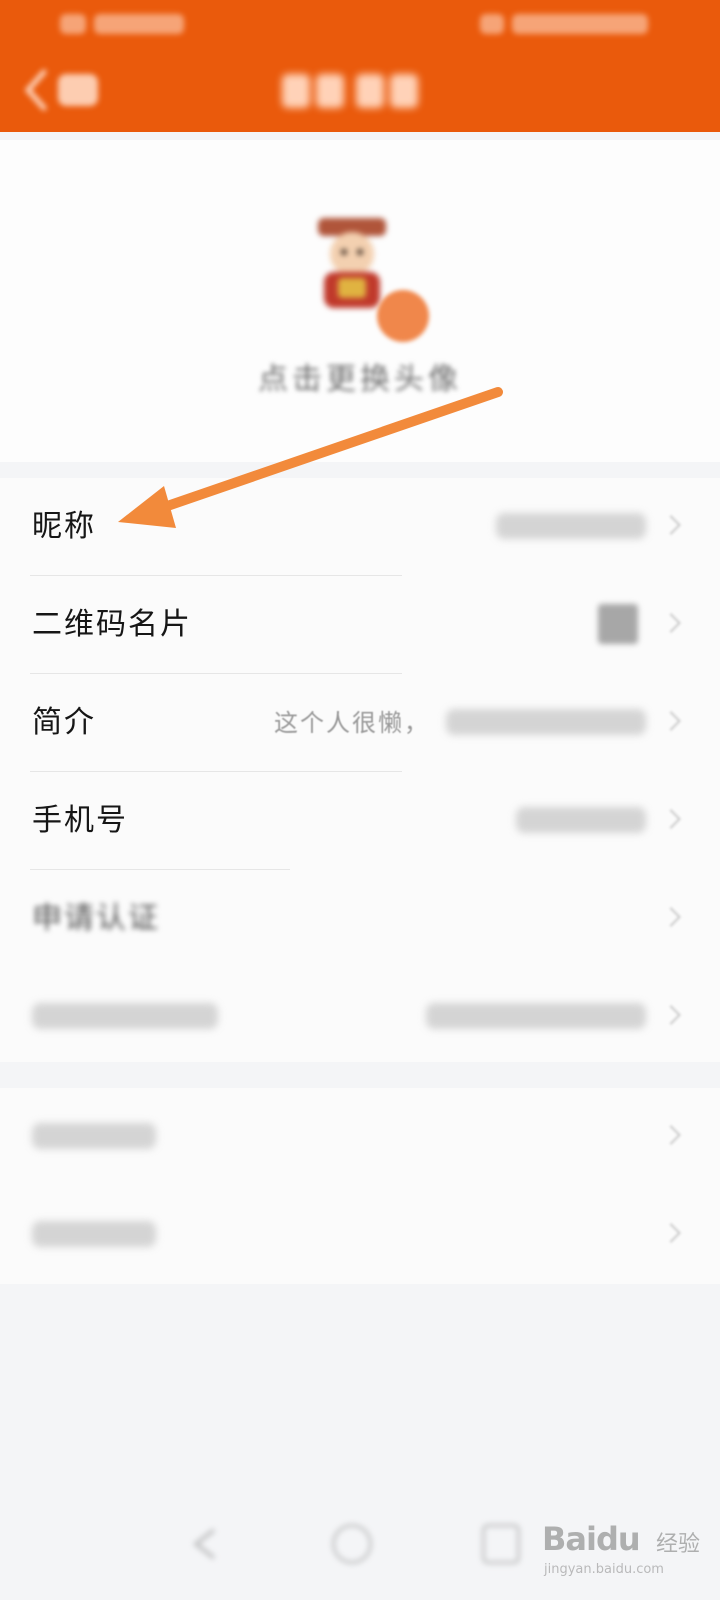 Image resolution: width=720 pixels, height=1600 pixels. Describe the element at coordinates (604, 1569) in the screenshot. I see `watermark-url: jingyan.baidu.com` at that location.